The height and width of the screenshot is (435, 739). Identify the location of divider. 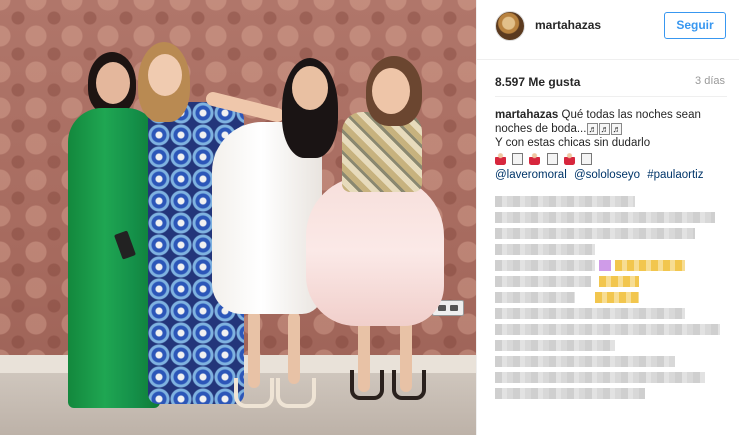
(611, 96).